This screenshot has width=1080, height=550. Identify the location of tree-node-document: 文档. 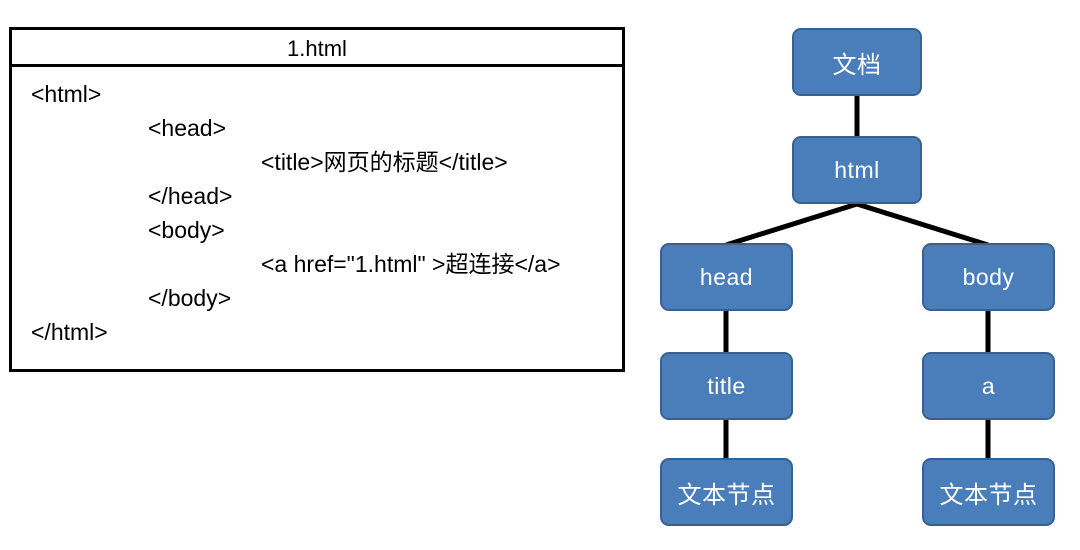
(857, 62).